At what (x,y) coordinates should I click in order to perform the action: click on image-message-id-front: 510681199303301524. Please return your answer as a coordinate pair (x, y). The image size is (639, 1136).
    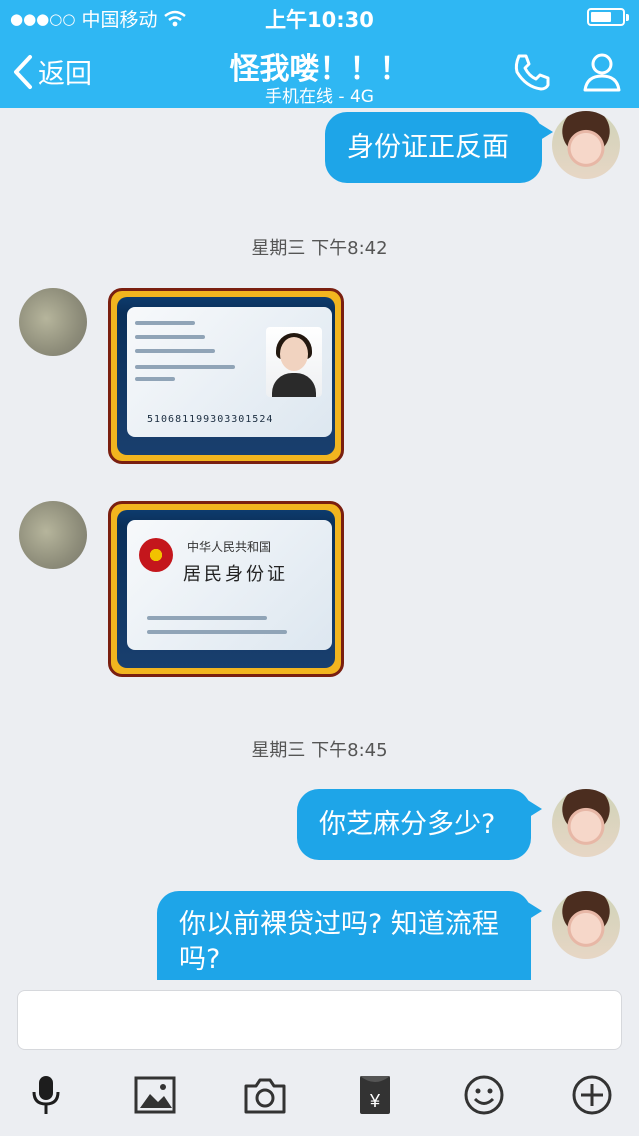
    Looking at the image, I should click on (226, 376).